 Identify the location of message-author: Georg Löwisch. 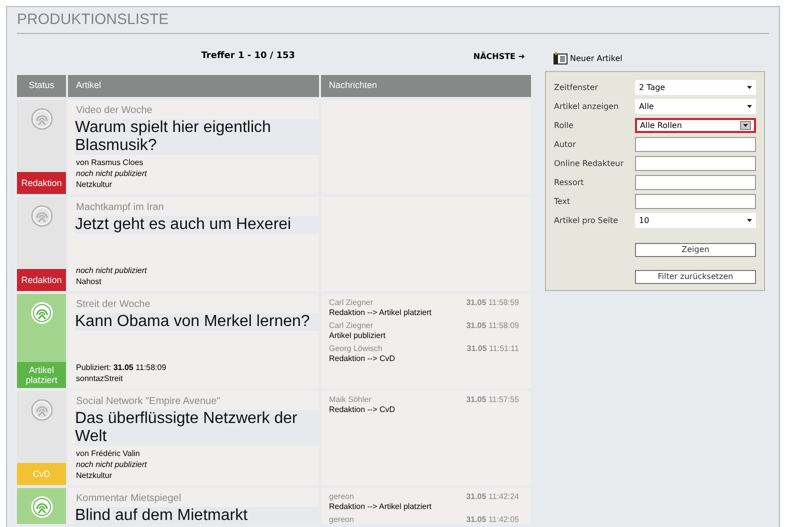
(355, 349).